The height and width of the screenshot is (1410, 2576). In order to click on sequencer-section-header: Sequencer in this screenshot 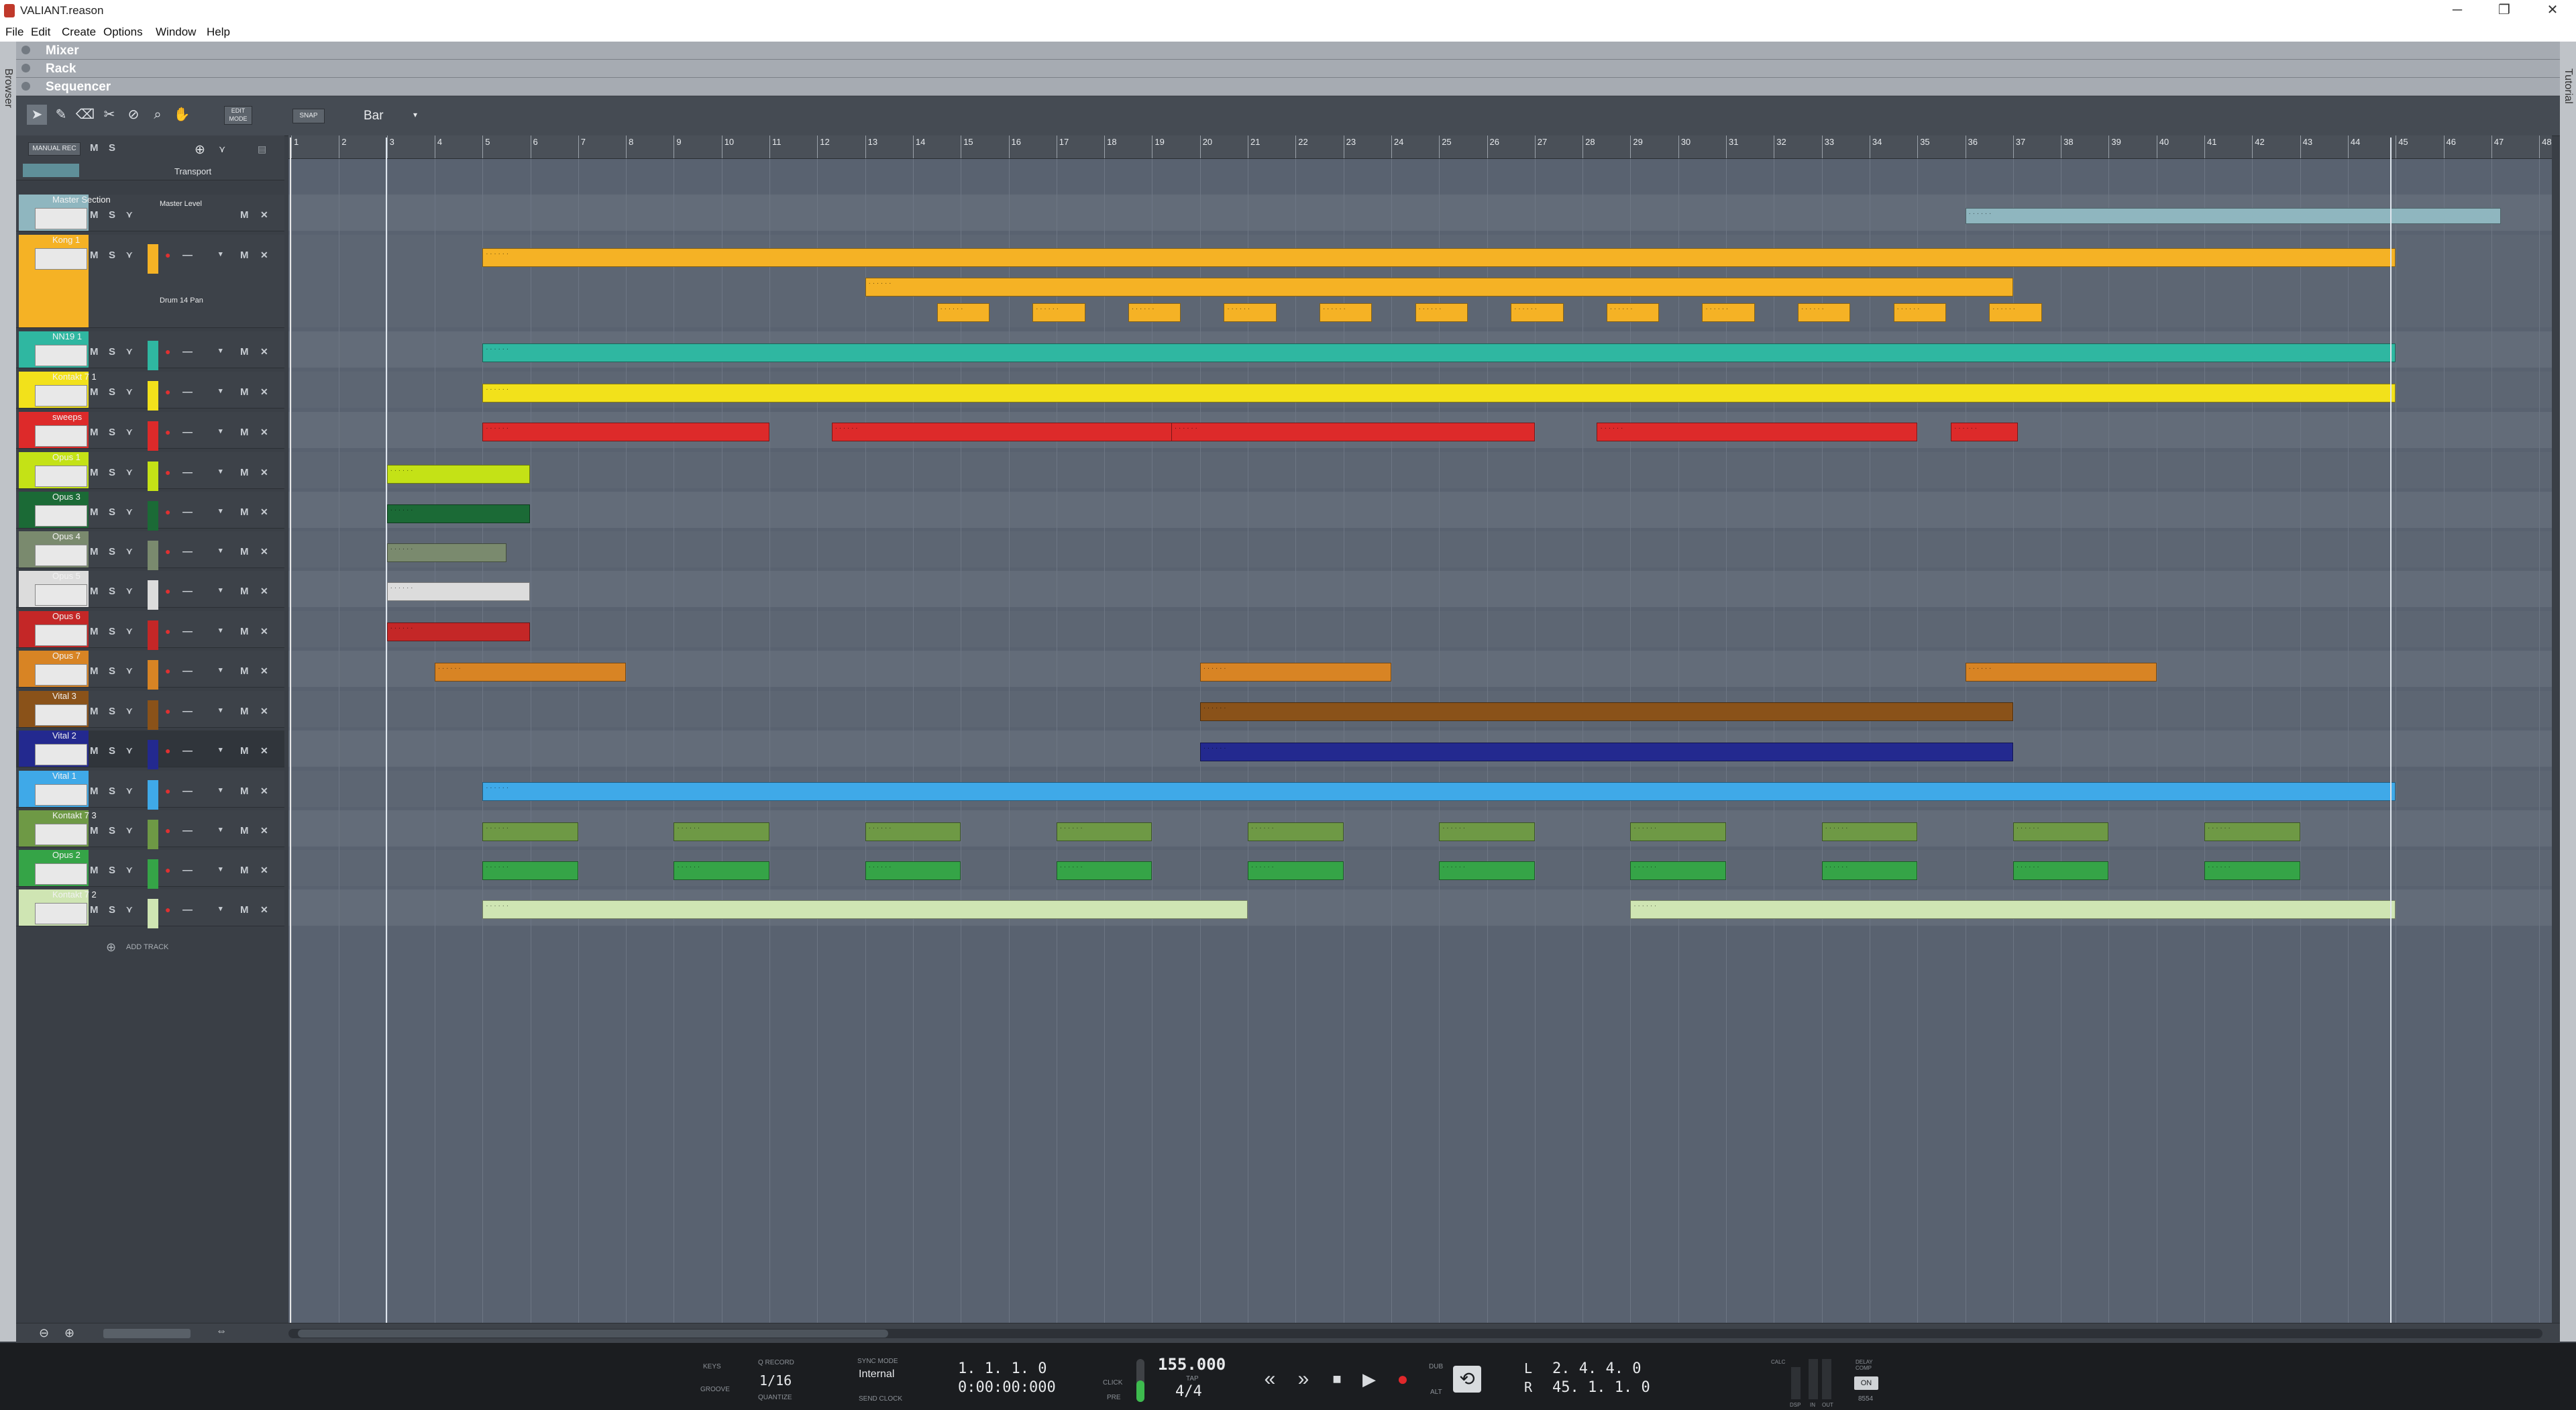, I will do `click(1288, 87)`.